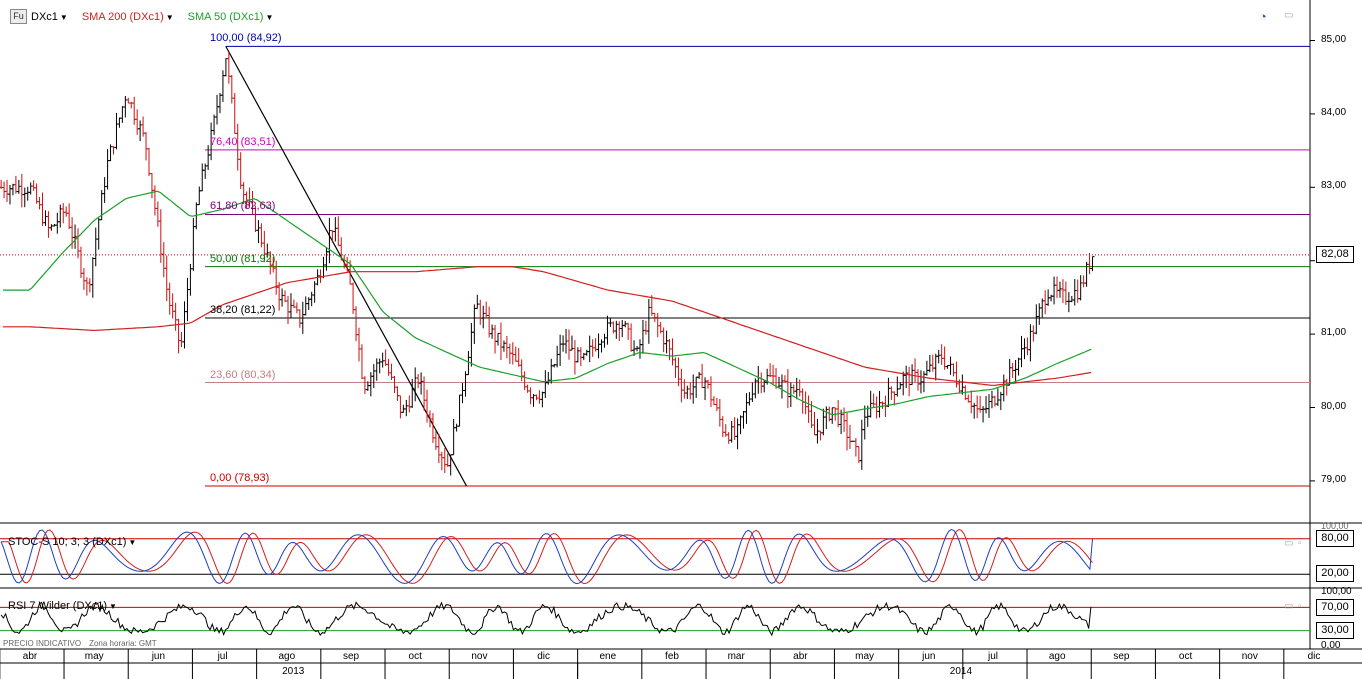  I want to click on month-label: may, so click(865, 656).